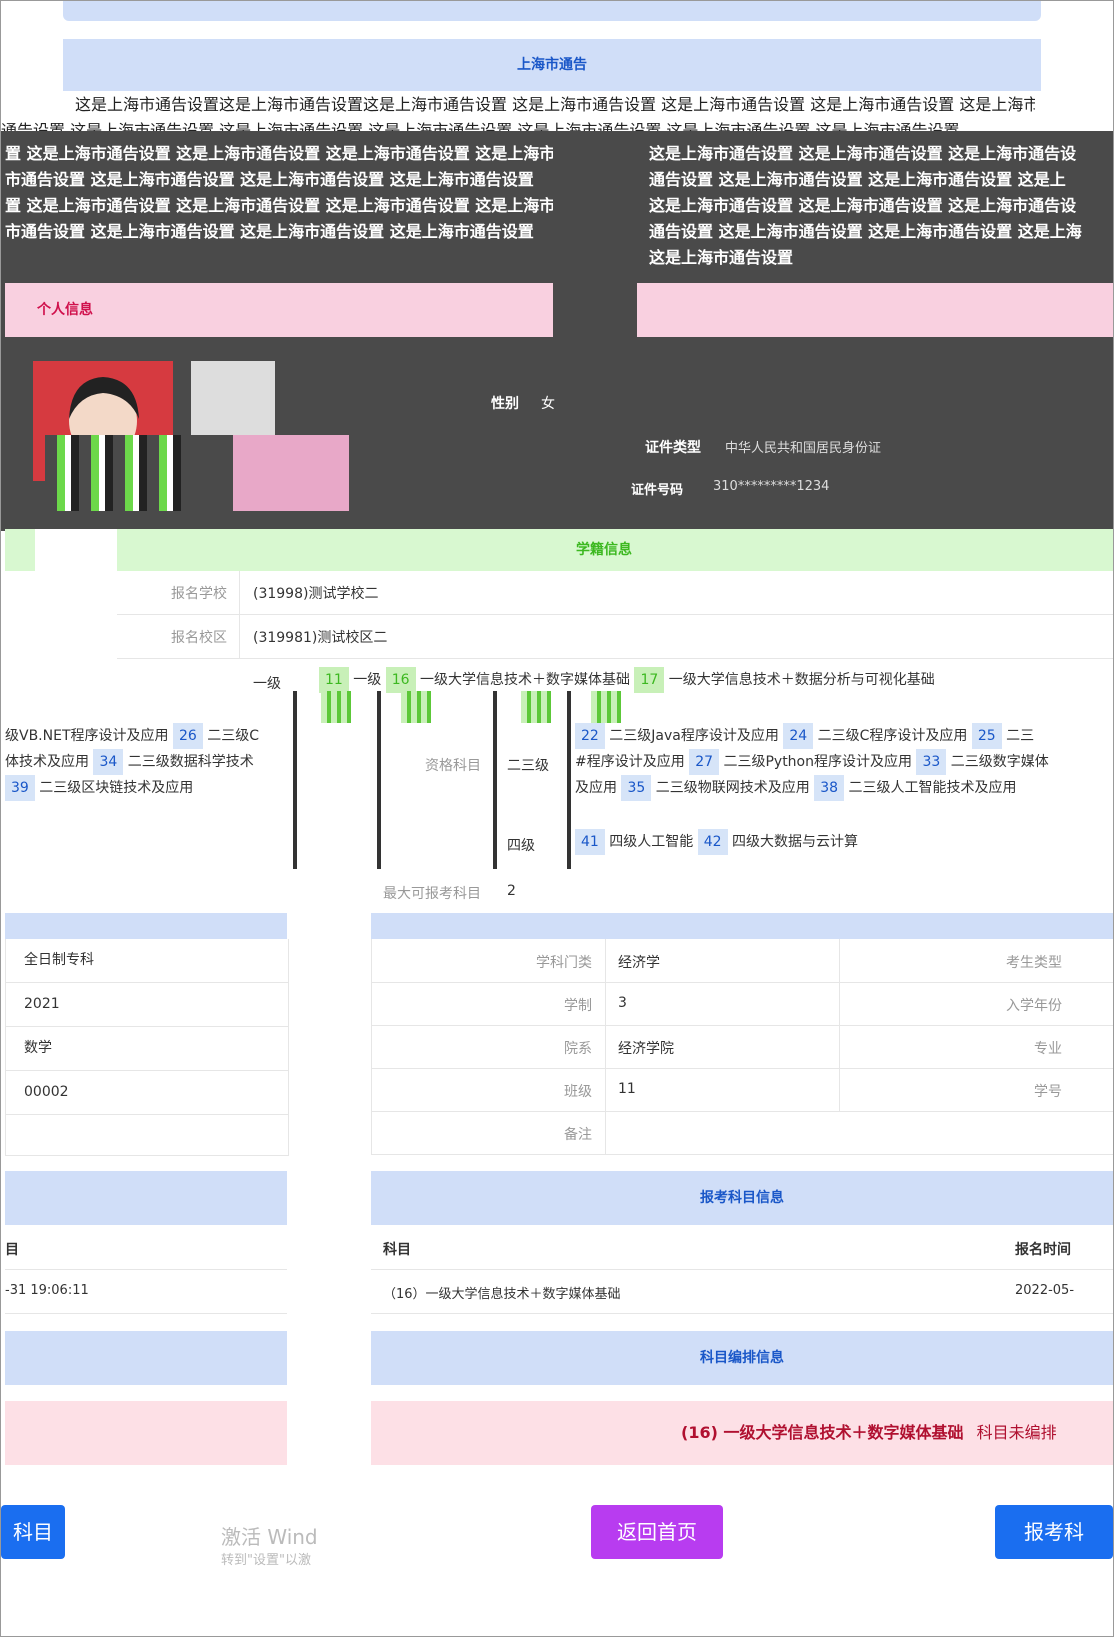 The height and width of the screenshot is (1637, 1114). What do you see at coordinates (367, 680) in the screenshot?
I see `tag-subject: 一级` at bounding box center [367, 680].